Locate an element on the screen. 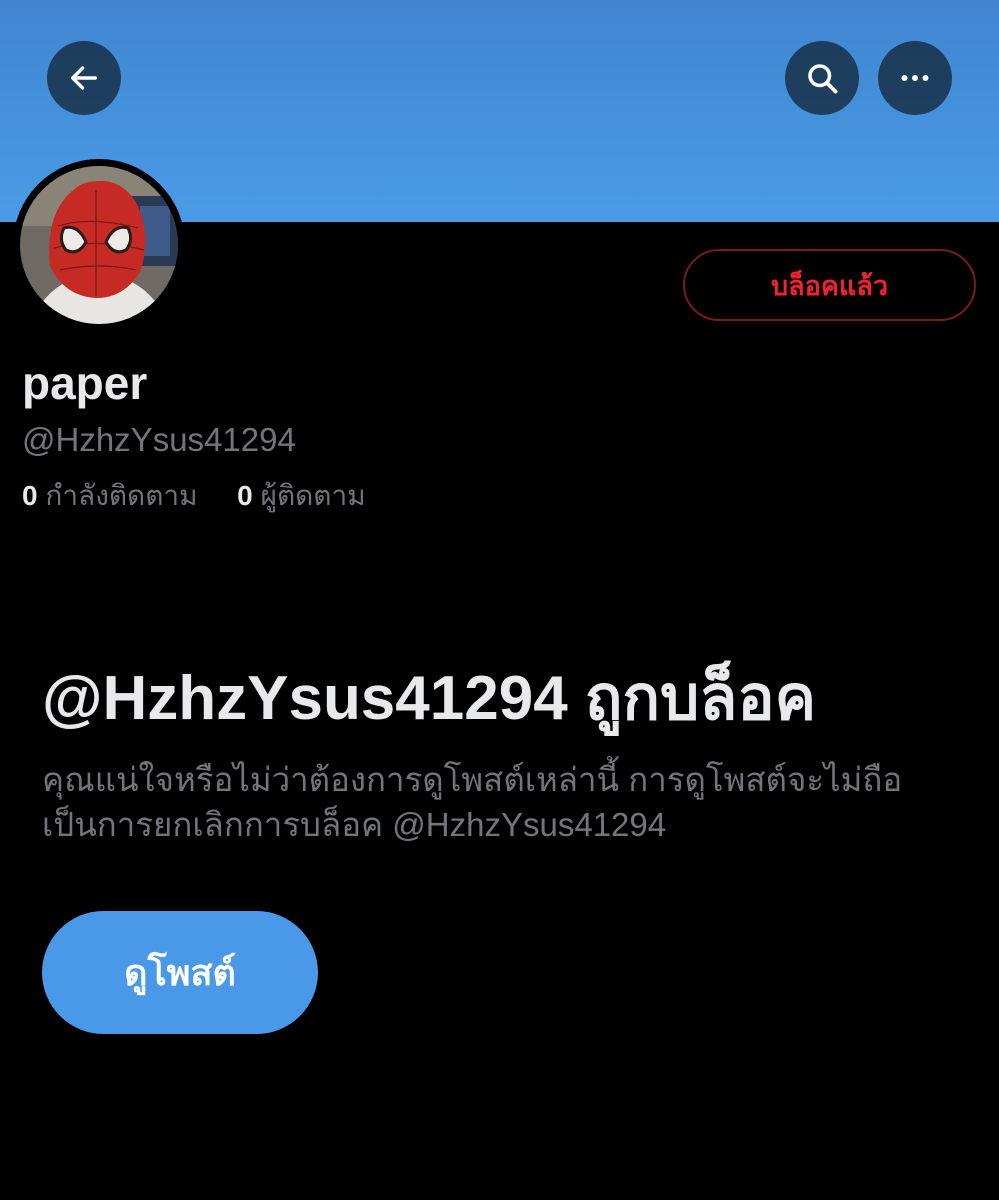 The width and height of the screenshot is (999, 1200). following-label: กำลังติดตาม is located at coordinates (121, 495).